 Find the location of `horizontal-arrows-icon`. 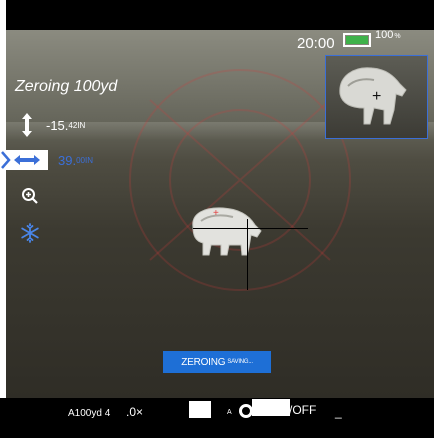

horizontal-arrows-icon is located at coordinates (24, 160).